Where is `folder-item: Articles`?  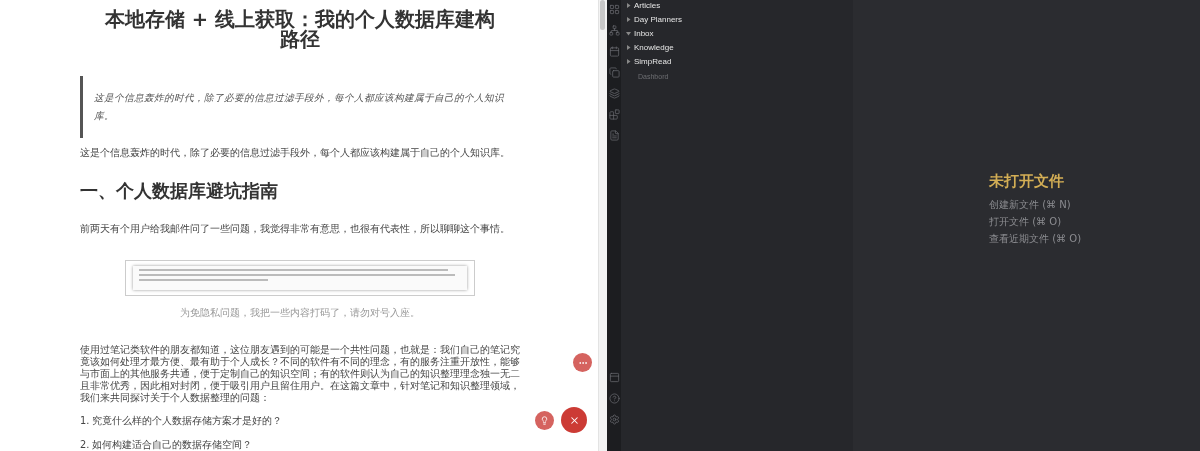
folder-item: Articles is located at coordinates (737, 6).